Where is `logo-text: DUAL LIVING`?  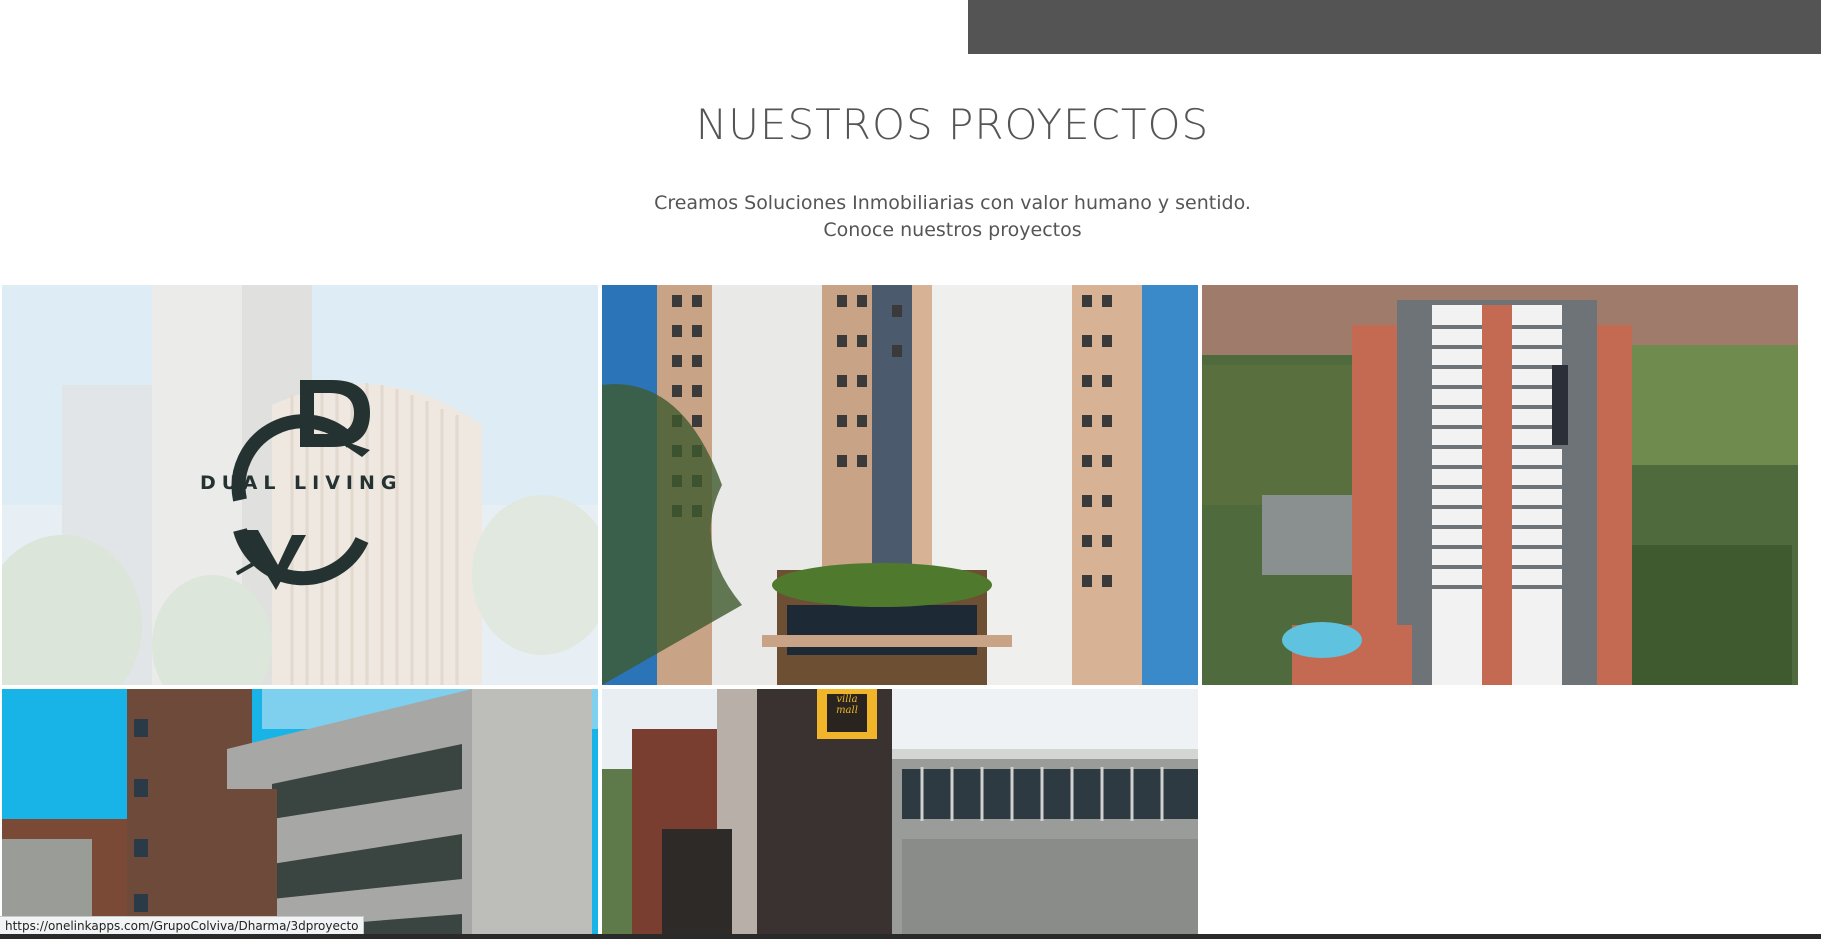 logo-text: DUAL LIVING is located at coordinates (301, 483).